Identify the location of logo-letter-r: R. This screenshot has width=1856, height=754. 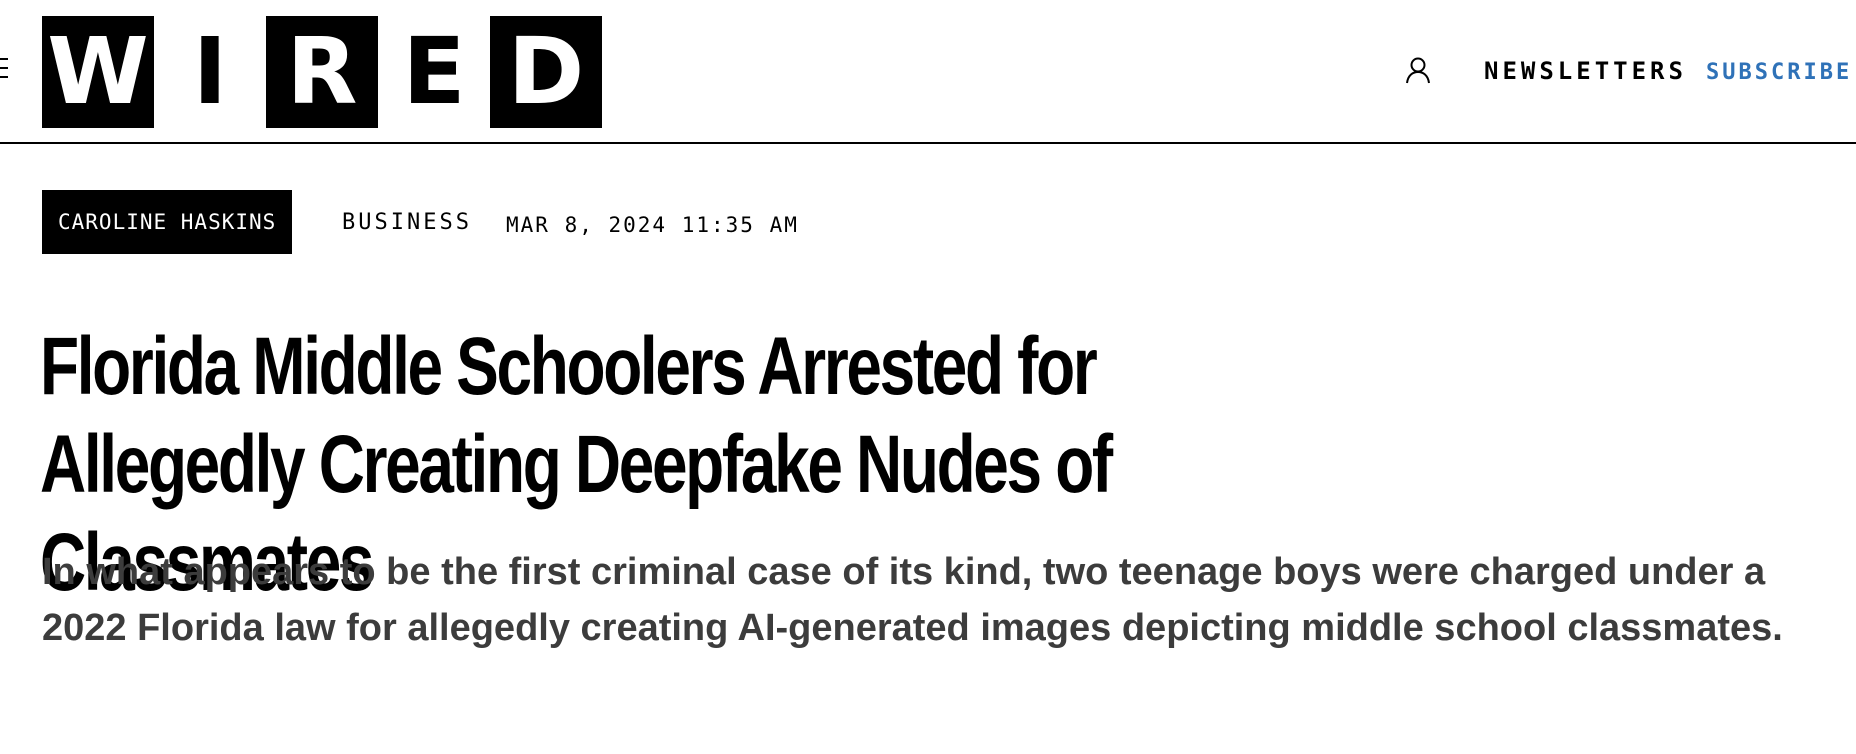
(322, 72).